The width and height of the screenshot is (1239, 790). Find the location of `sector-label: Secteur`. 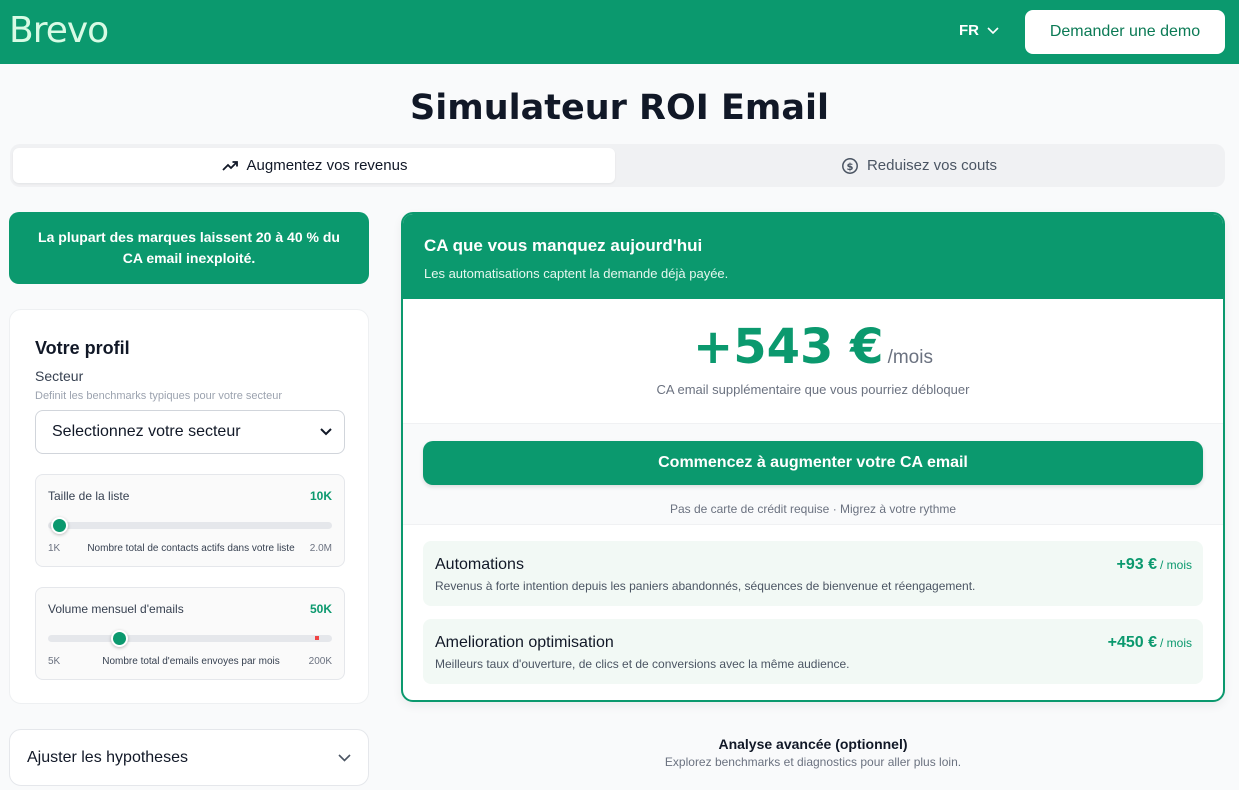

sector-label: Secteur is located at coordinates (59, 376).